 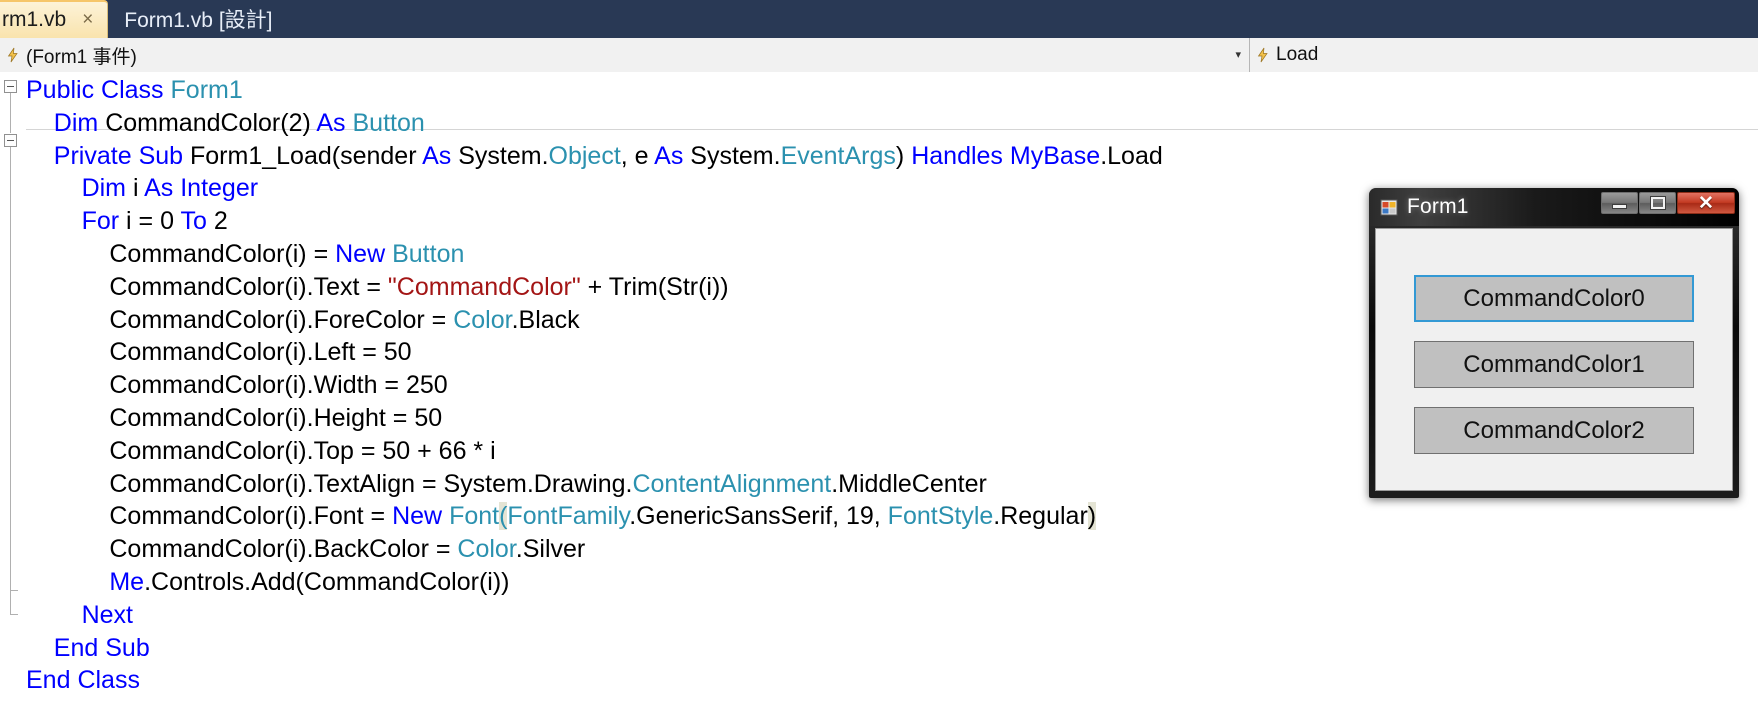 What do you see at coordinates (248, 286) in the screenshot?
I see `code-token: CommandColor(i).Text =` at bounding box center [248, 286].